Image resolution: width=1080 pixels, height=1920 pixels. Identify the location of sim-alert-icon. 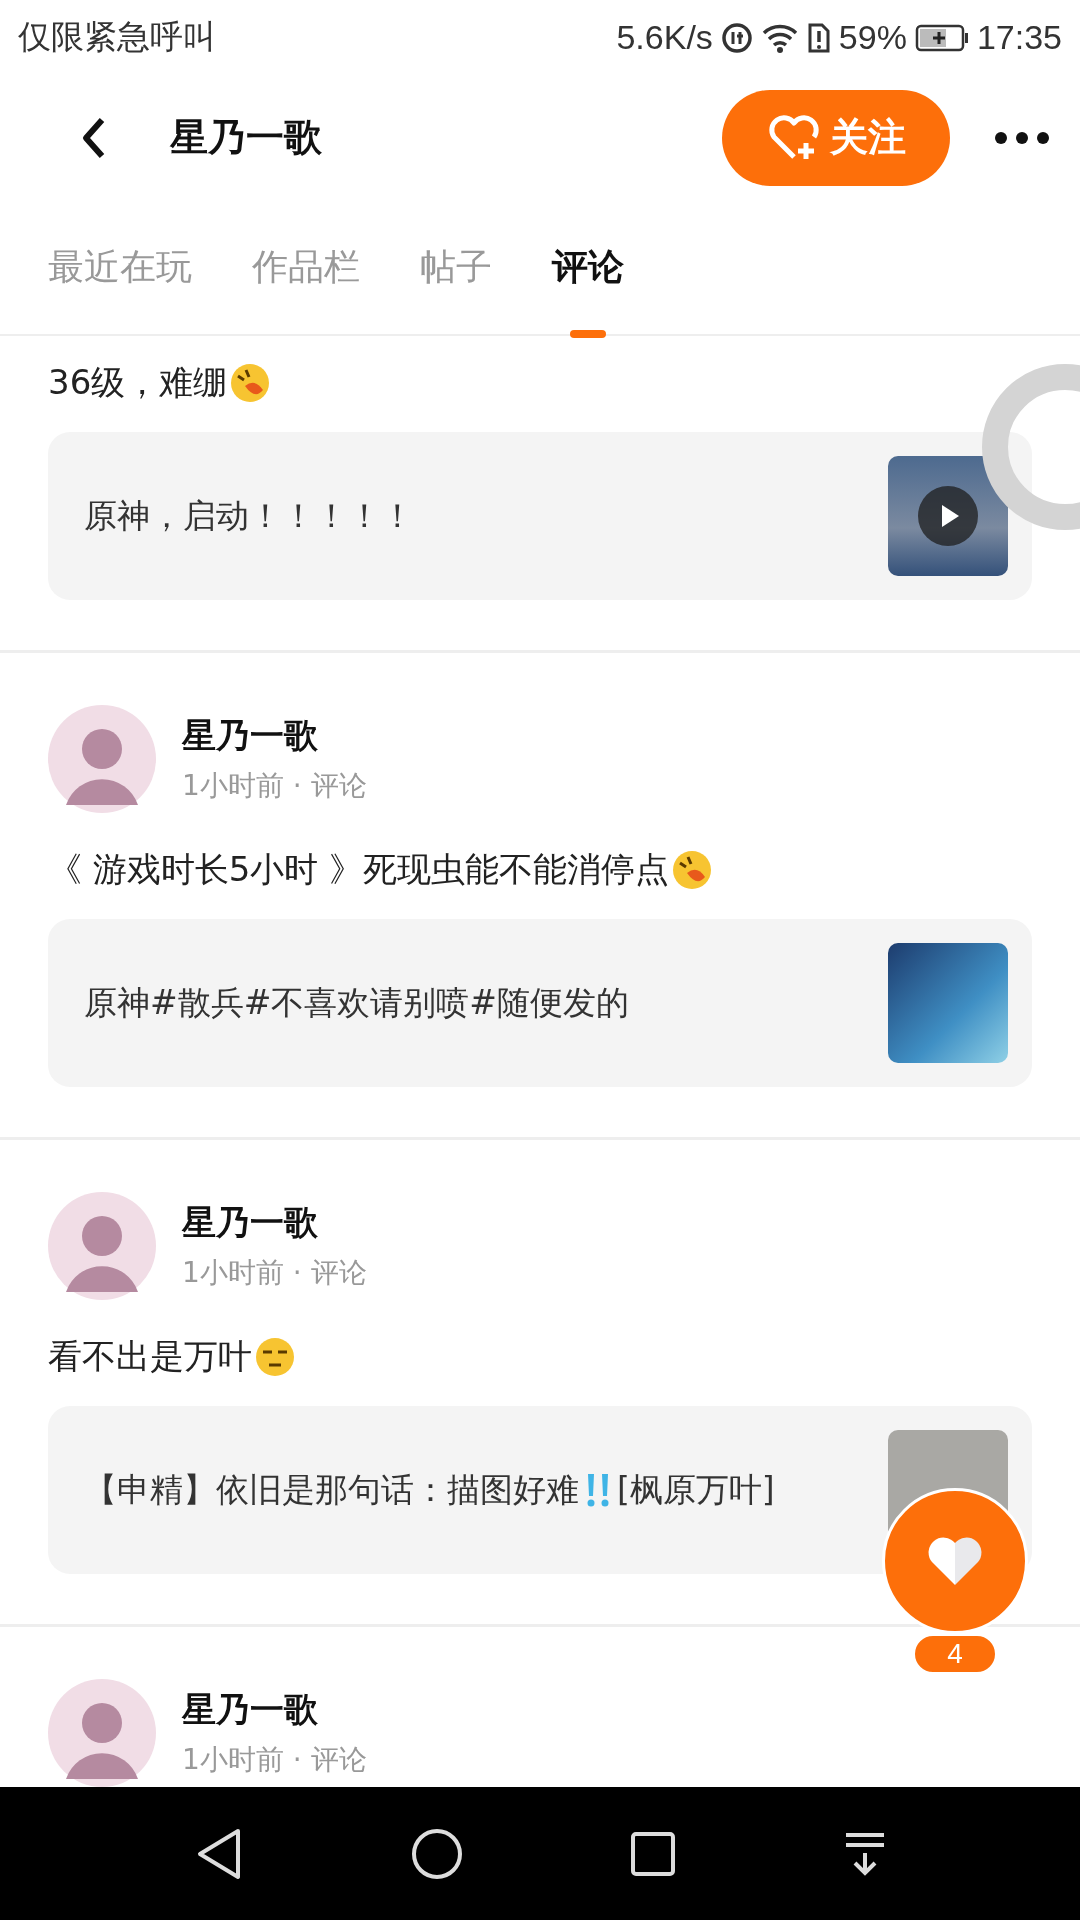
(818, 37).